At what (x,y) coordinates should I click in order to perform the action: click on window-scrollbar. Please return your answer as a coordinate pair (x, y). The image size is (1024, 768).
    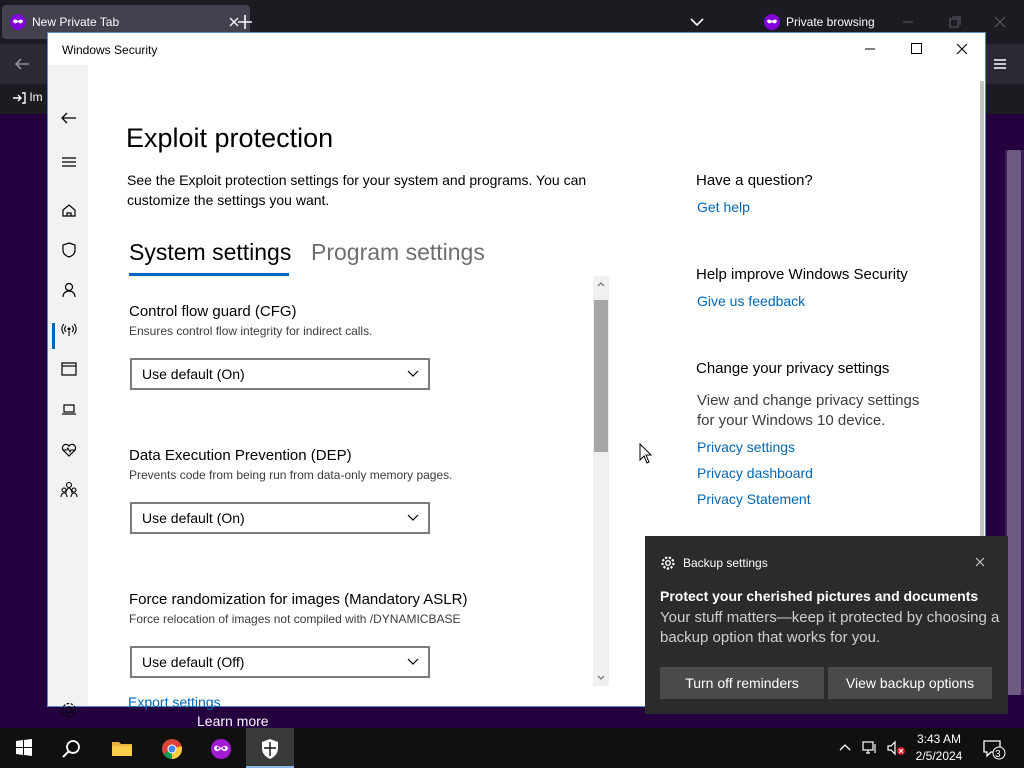
    Looking at the image, I should click on (982, 308).